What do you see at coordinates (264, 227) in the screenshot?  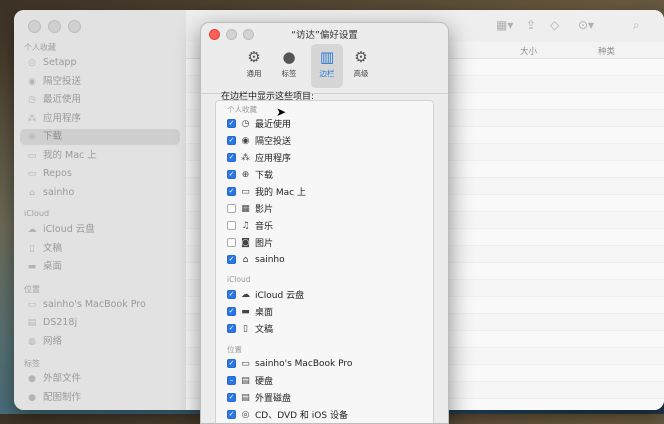 I see `option-label: 音乐` at bounding box center [264, 227].